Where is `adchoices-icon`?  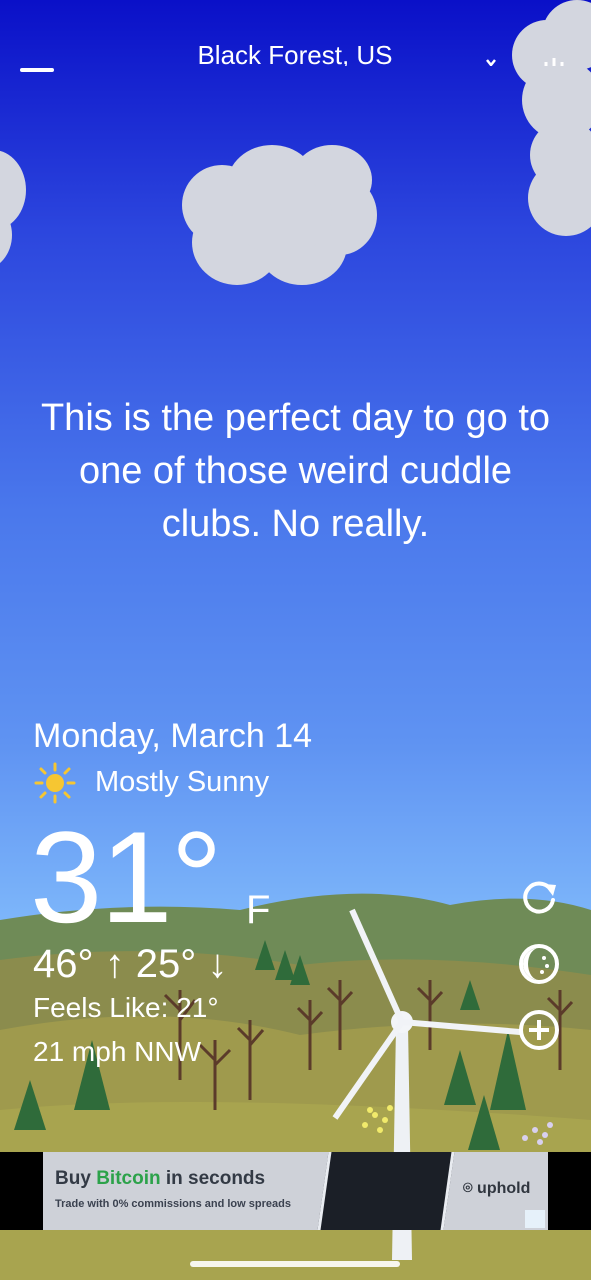
adchoices-icon is located at coordinates (535, 1219).